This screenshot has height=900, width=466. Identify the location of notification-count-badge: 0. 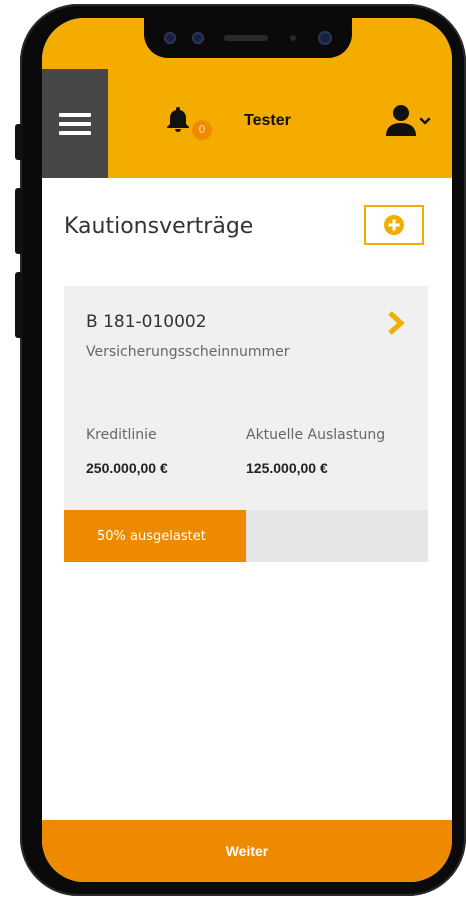
(202, 130).